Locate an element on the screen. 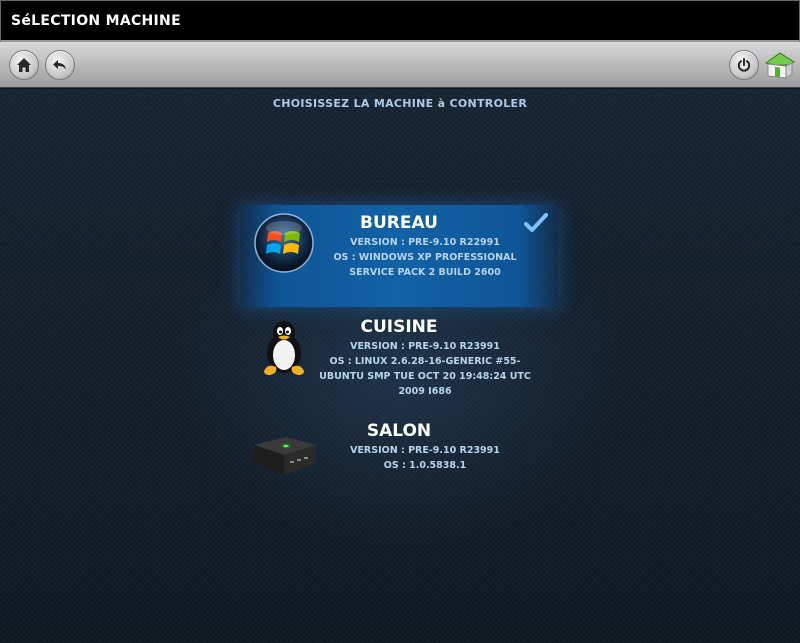 This screenshot has width=800, height=643. machine-name: CUISINE is located at coordinates (399, 327).